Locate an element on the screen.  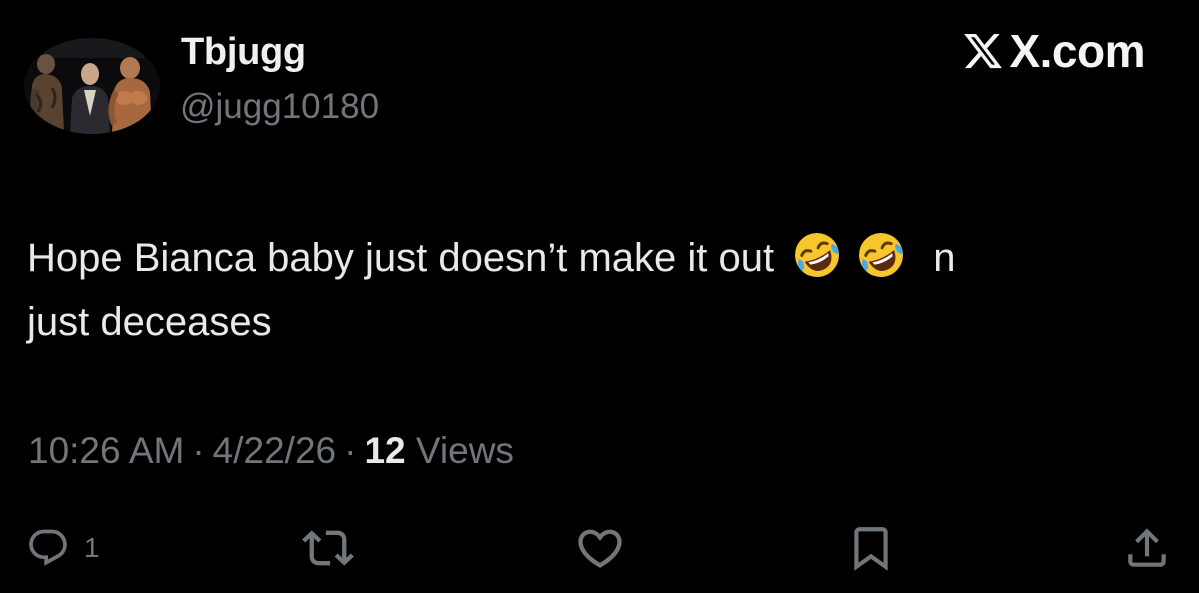
views-label: Views is located at coordinates (464, 450).